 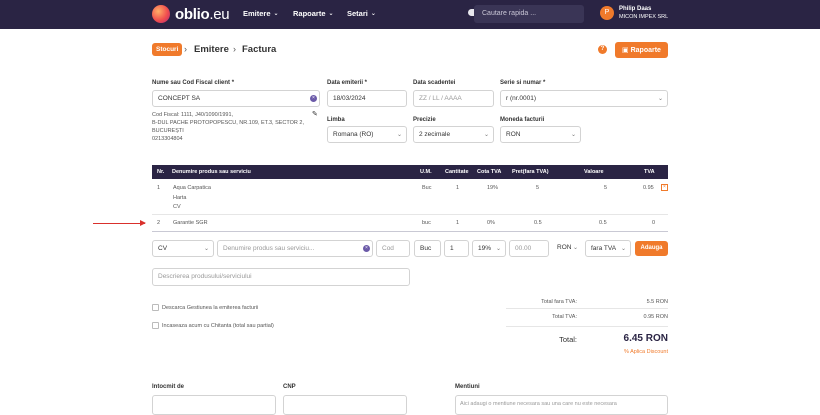 I want to click on col-value: Valoare, so click(x=594, y=172).